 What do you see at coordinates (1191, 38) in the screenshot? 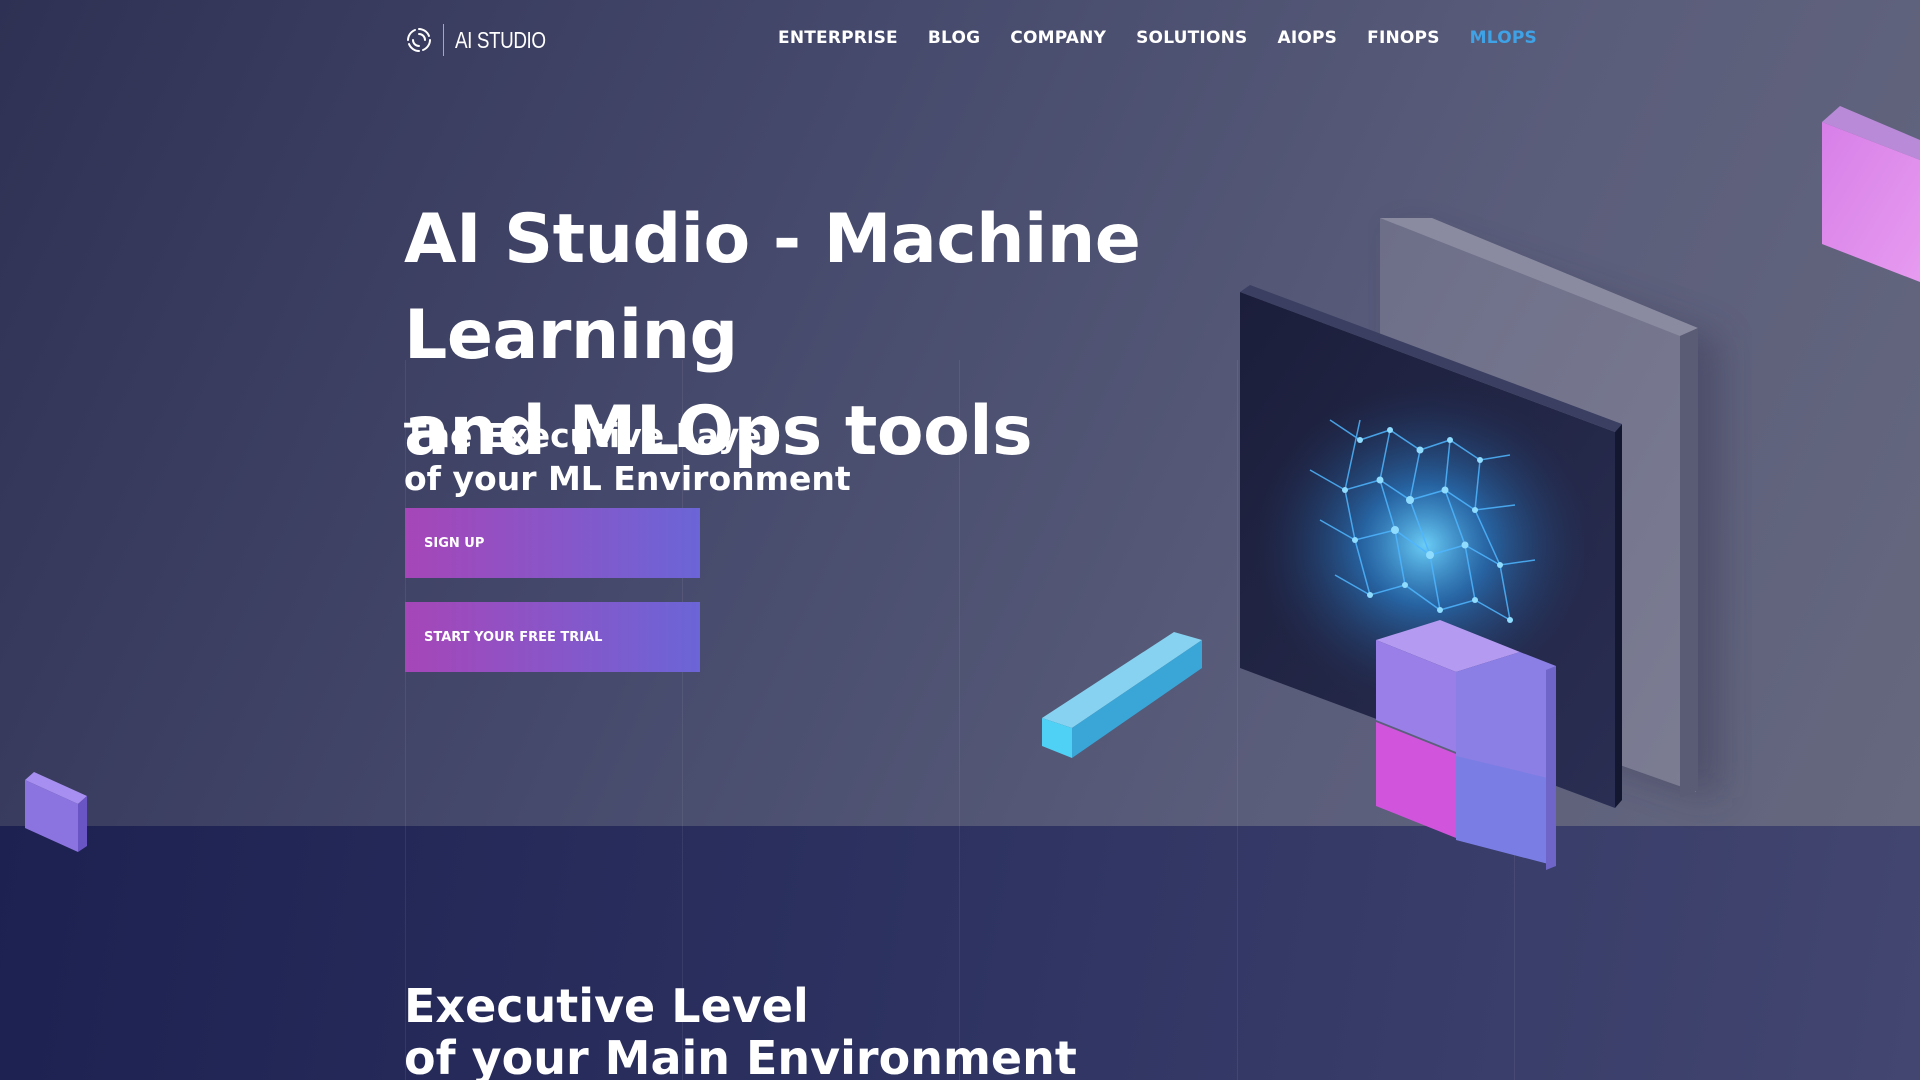
I see `nav-item-solutions: SOLUTIONS` at bounding box center [1191, 38].